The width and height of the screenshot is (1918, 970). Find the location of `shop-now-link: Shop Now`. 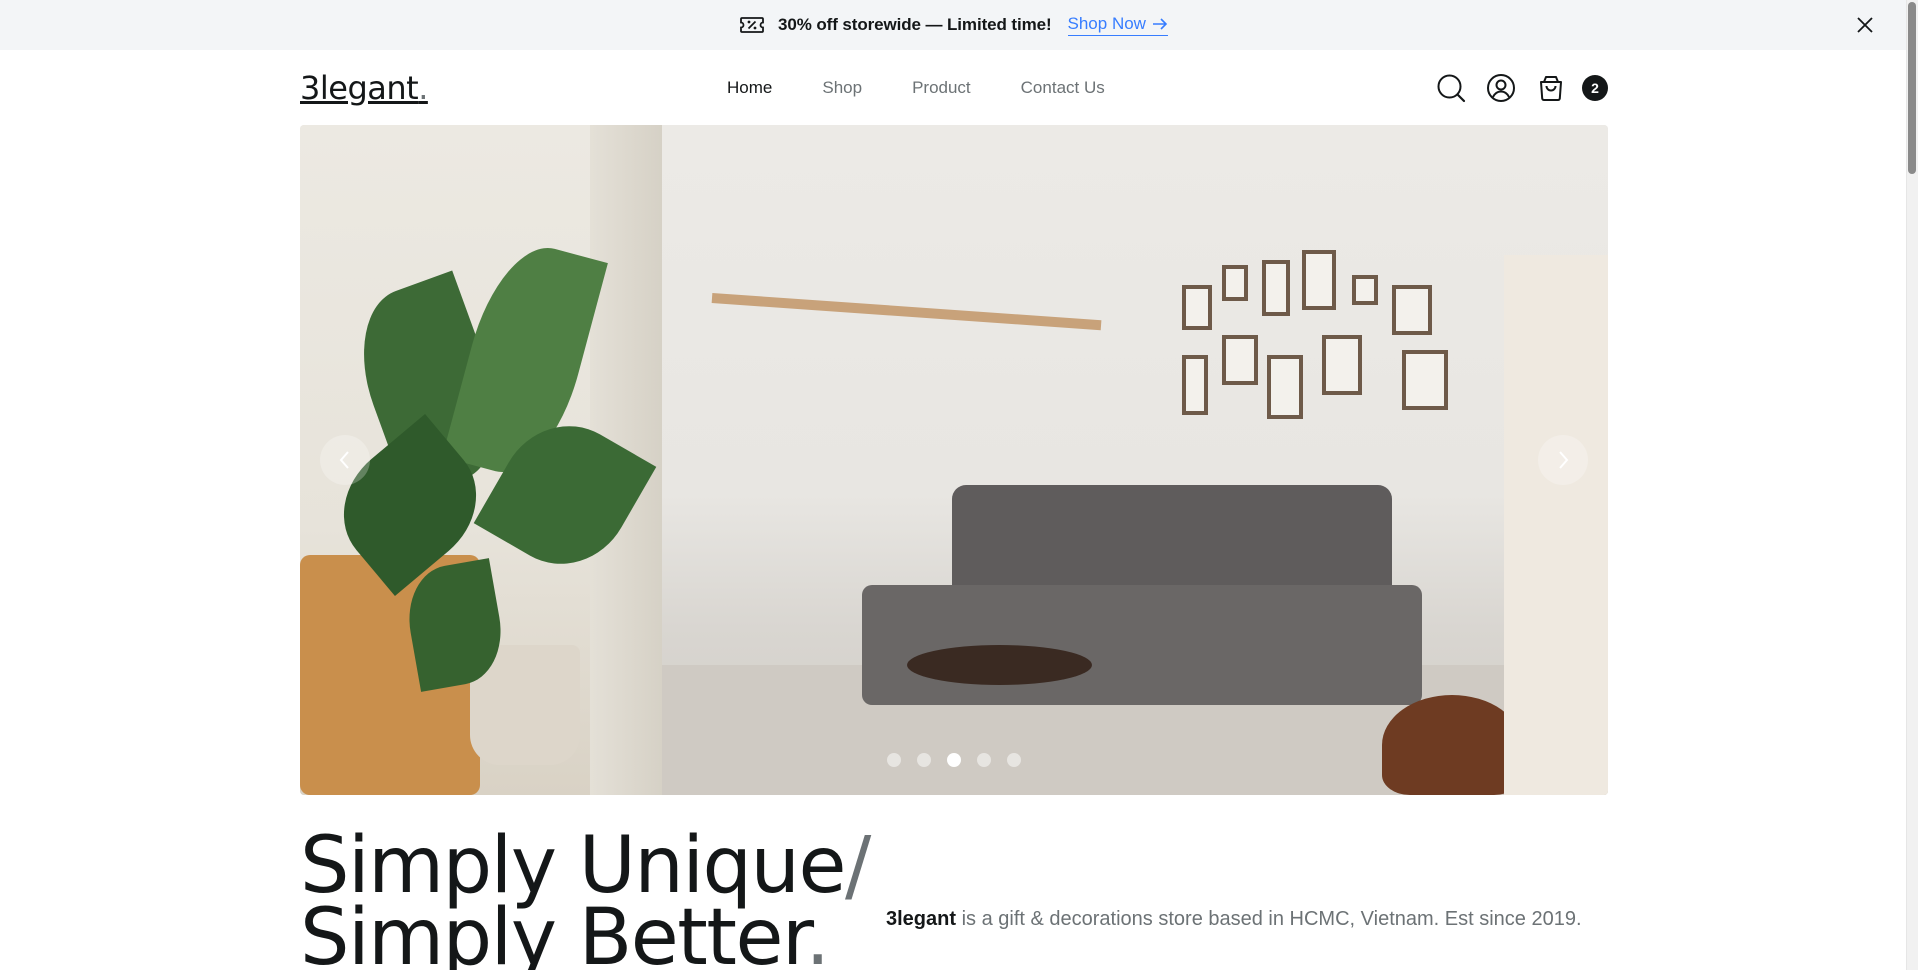

shop-now-link: Shop Now is located at coordinates (1117, 25).